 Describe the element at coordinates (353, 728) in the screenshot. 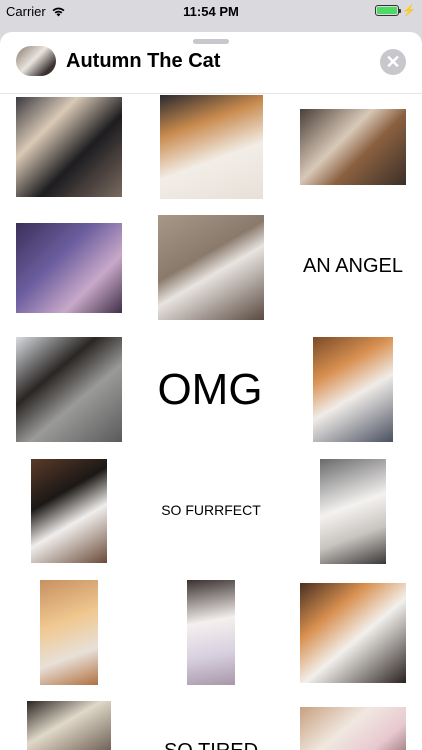

I see `sticker-cat-bottom-right` at that location.